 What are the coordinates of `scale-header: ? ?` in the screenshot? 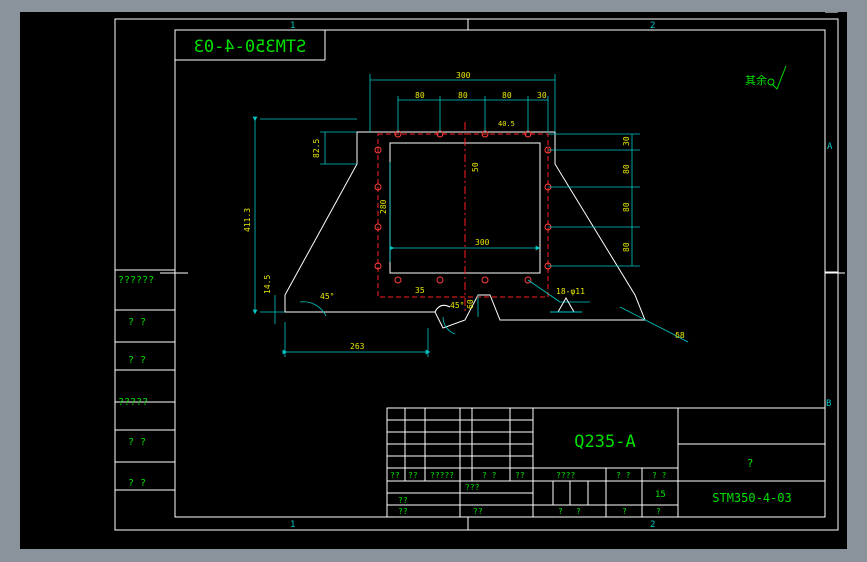 It's located at (659, 475).